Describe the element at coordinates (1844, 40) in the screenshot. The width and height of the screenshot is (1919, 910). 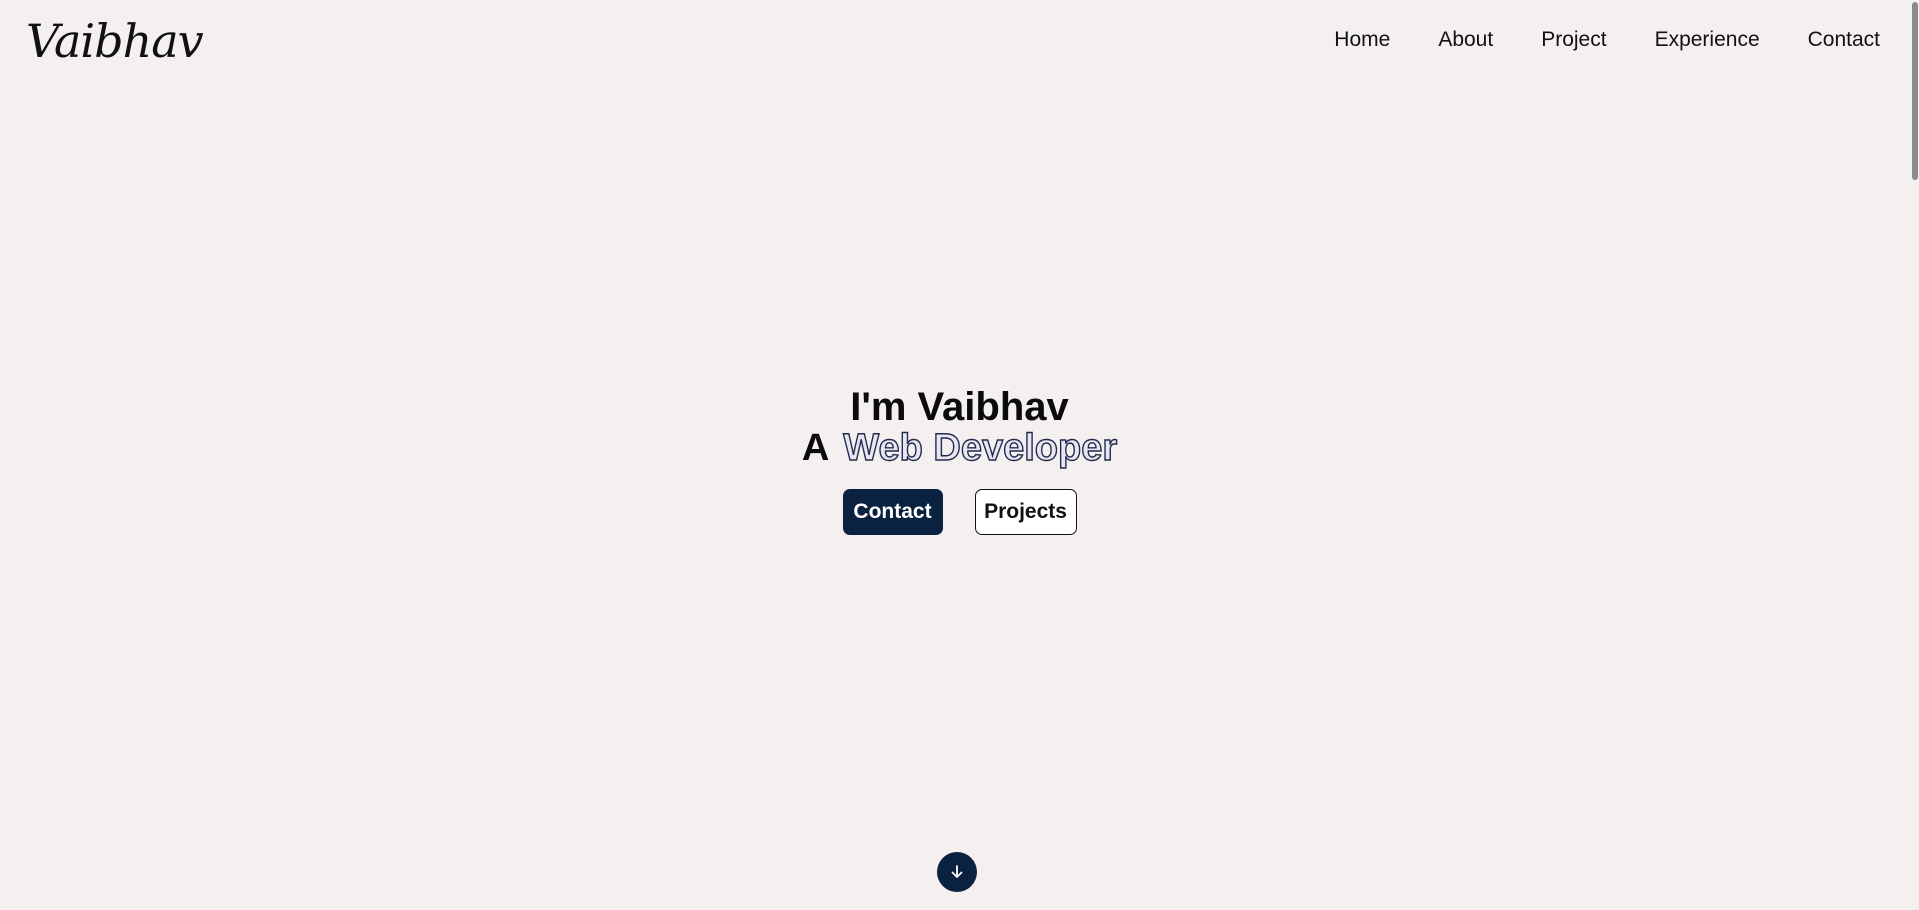
I see `nav-link-contact: Contact` at that location.